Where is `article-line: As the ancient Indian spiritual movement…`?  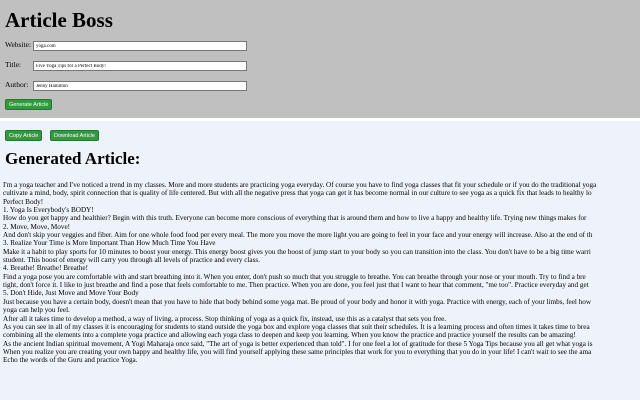
article-line: As the ancient Indian spiritual movement… is located at coordinates (298, 343).